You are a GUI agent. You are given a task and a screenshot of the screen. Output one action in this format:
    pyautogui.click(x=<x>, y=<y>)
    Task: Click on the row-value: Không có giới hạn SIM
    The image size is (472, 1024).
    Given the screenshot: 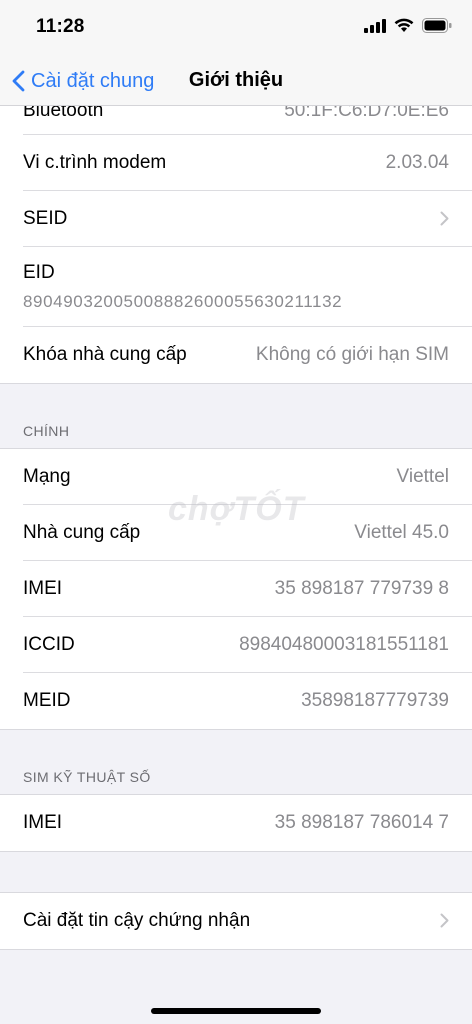 What is the action you would take?
    pyautogui.click(x=352, y=354)
    